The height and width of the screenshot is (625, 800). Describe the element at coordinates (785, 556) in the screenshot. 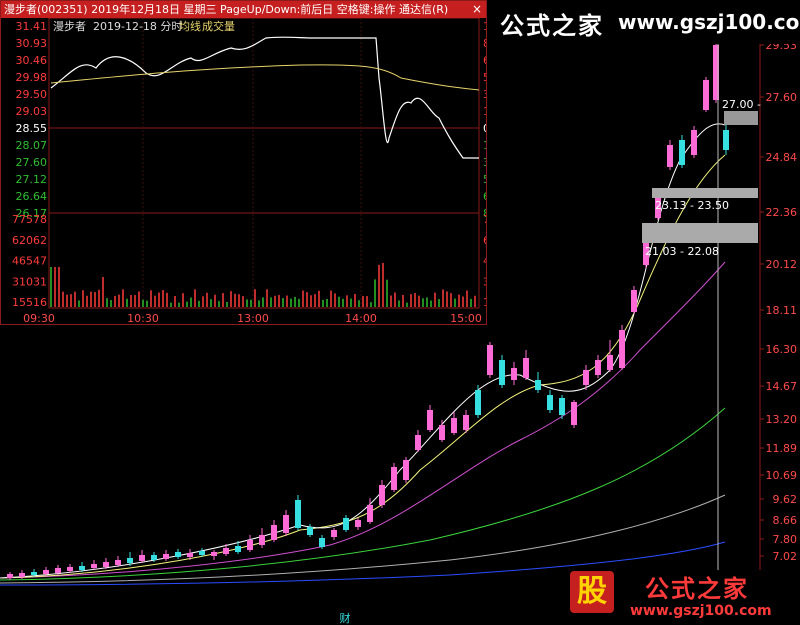

I see `price-axis-label: 7.02` at that location.